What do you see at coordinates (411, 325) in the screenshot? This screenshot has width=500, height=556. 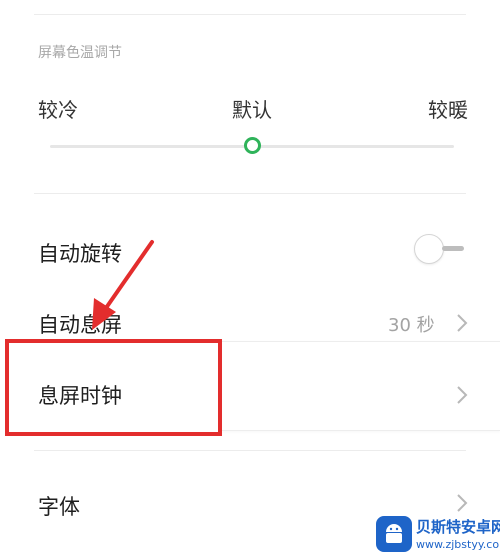 I see `auto-screen-off-value: 30 秒` at bounding box center [411, 325].